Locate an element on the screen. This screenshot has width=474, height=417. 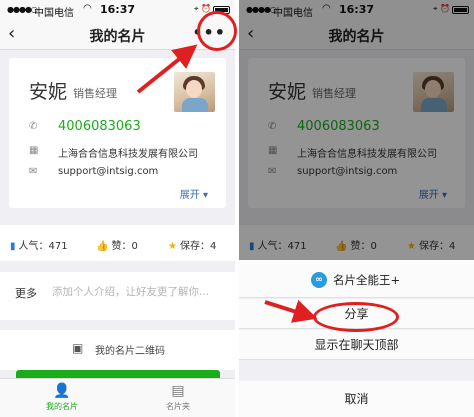
building-icon: ▦ is located at coordinates (34, 150).